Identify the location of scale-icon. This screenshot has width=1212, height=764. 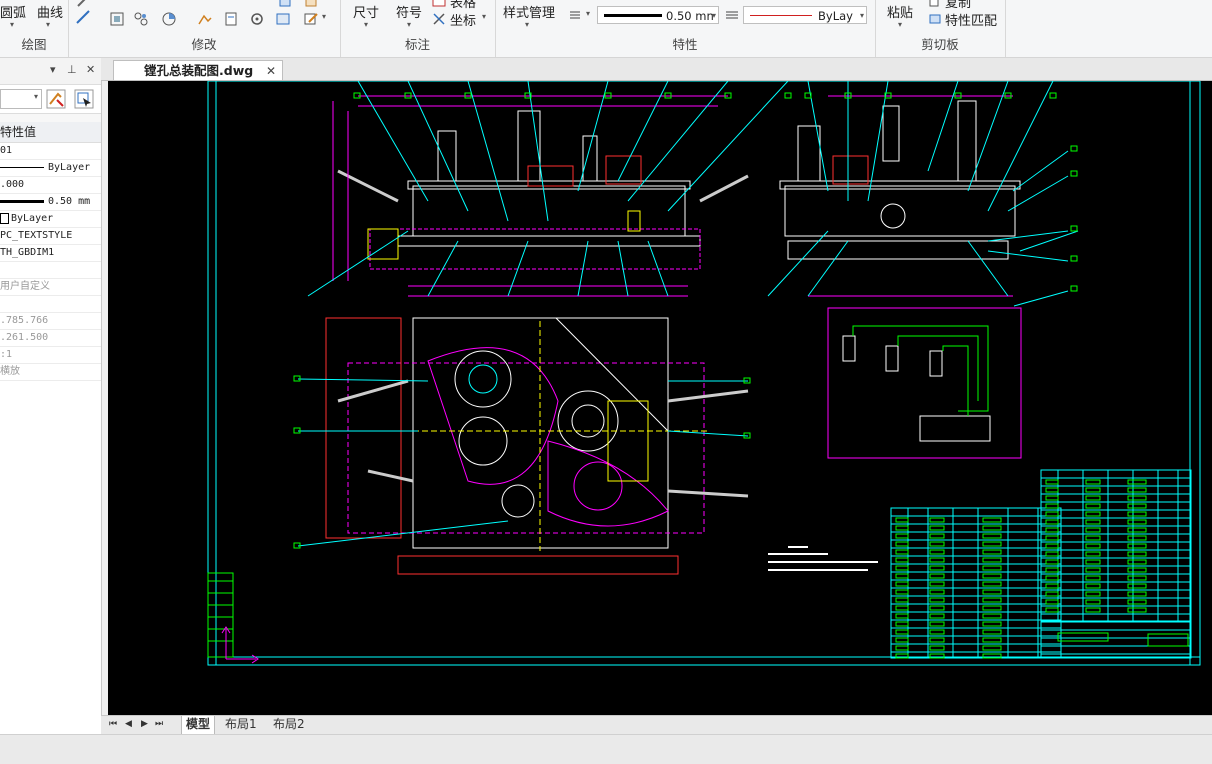
(117, 19).